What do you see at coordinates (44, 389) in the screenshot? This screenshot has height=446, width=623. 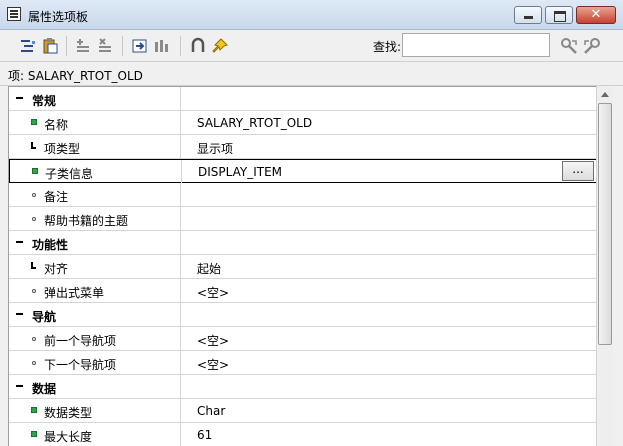 I see `category-label: 数据` at bounding box center [44, 389].